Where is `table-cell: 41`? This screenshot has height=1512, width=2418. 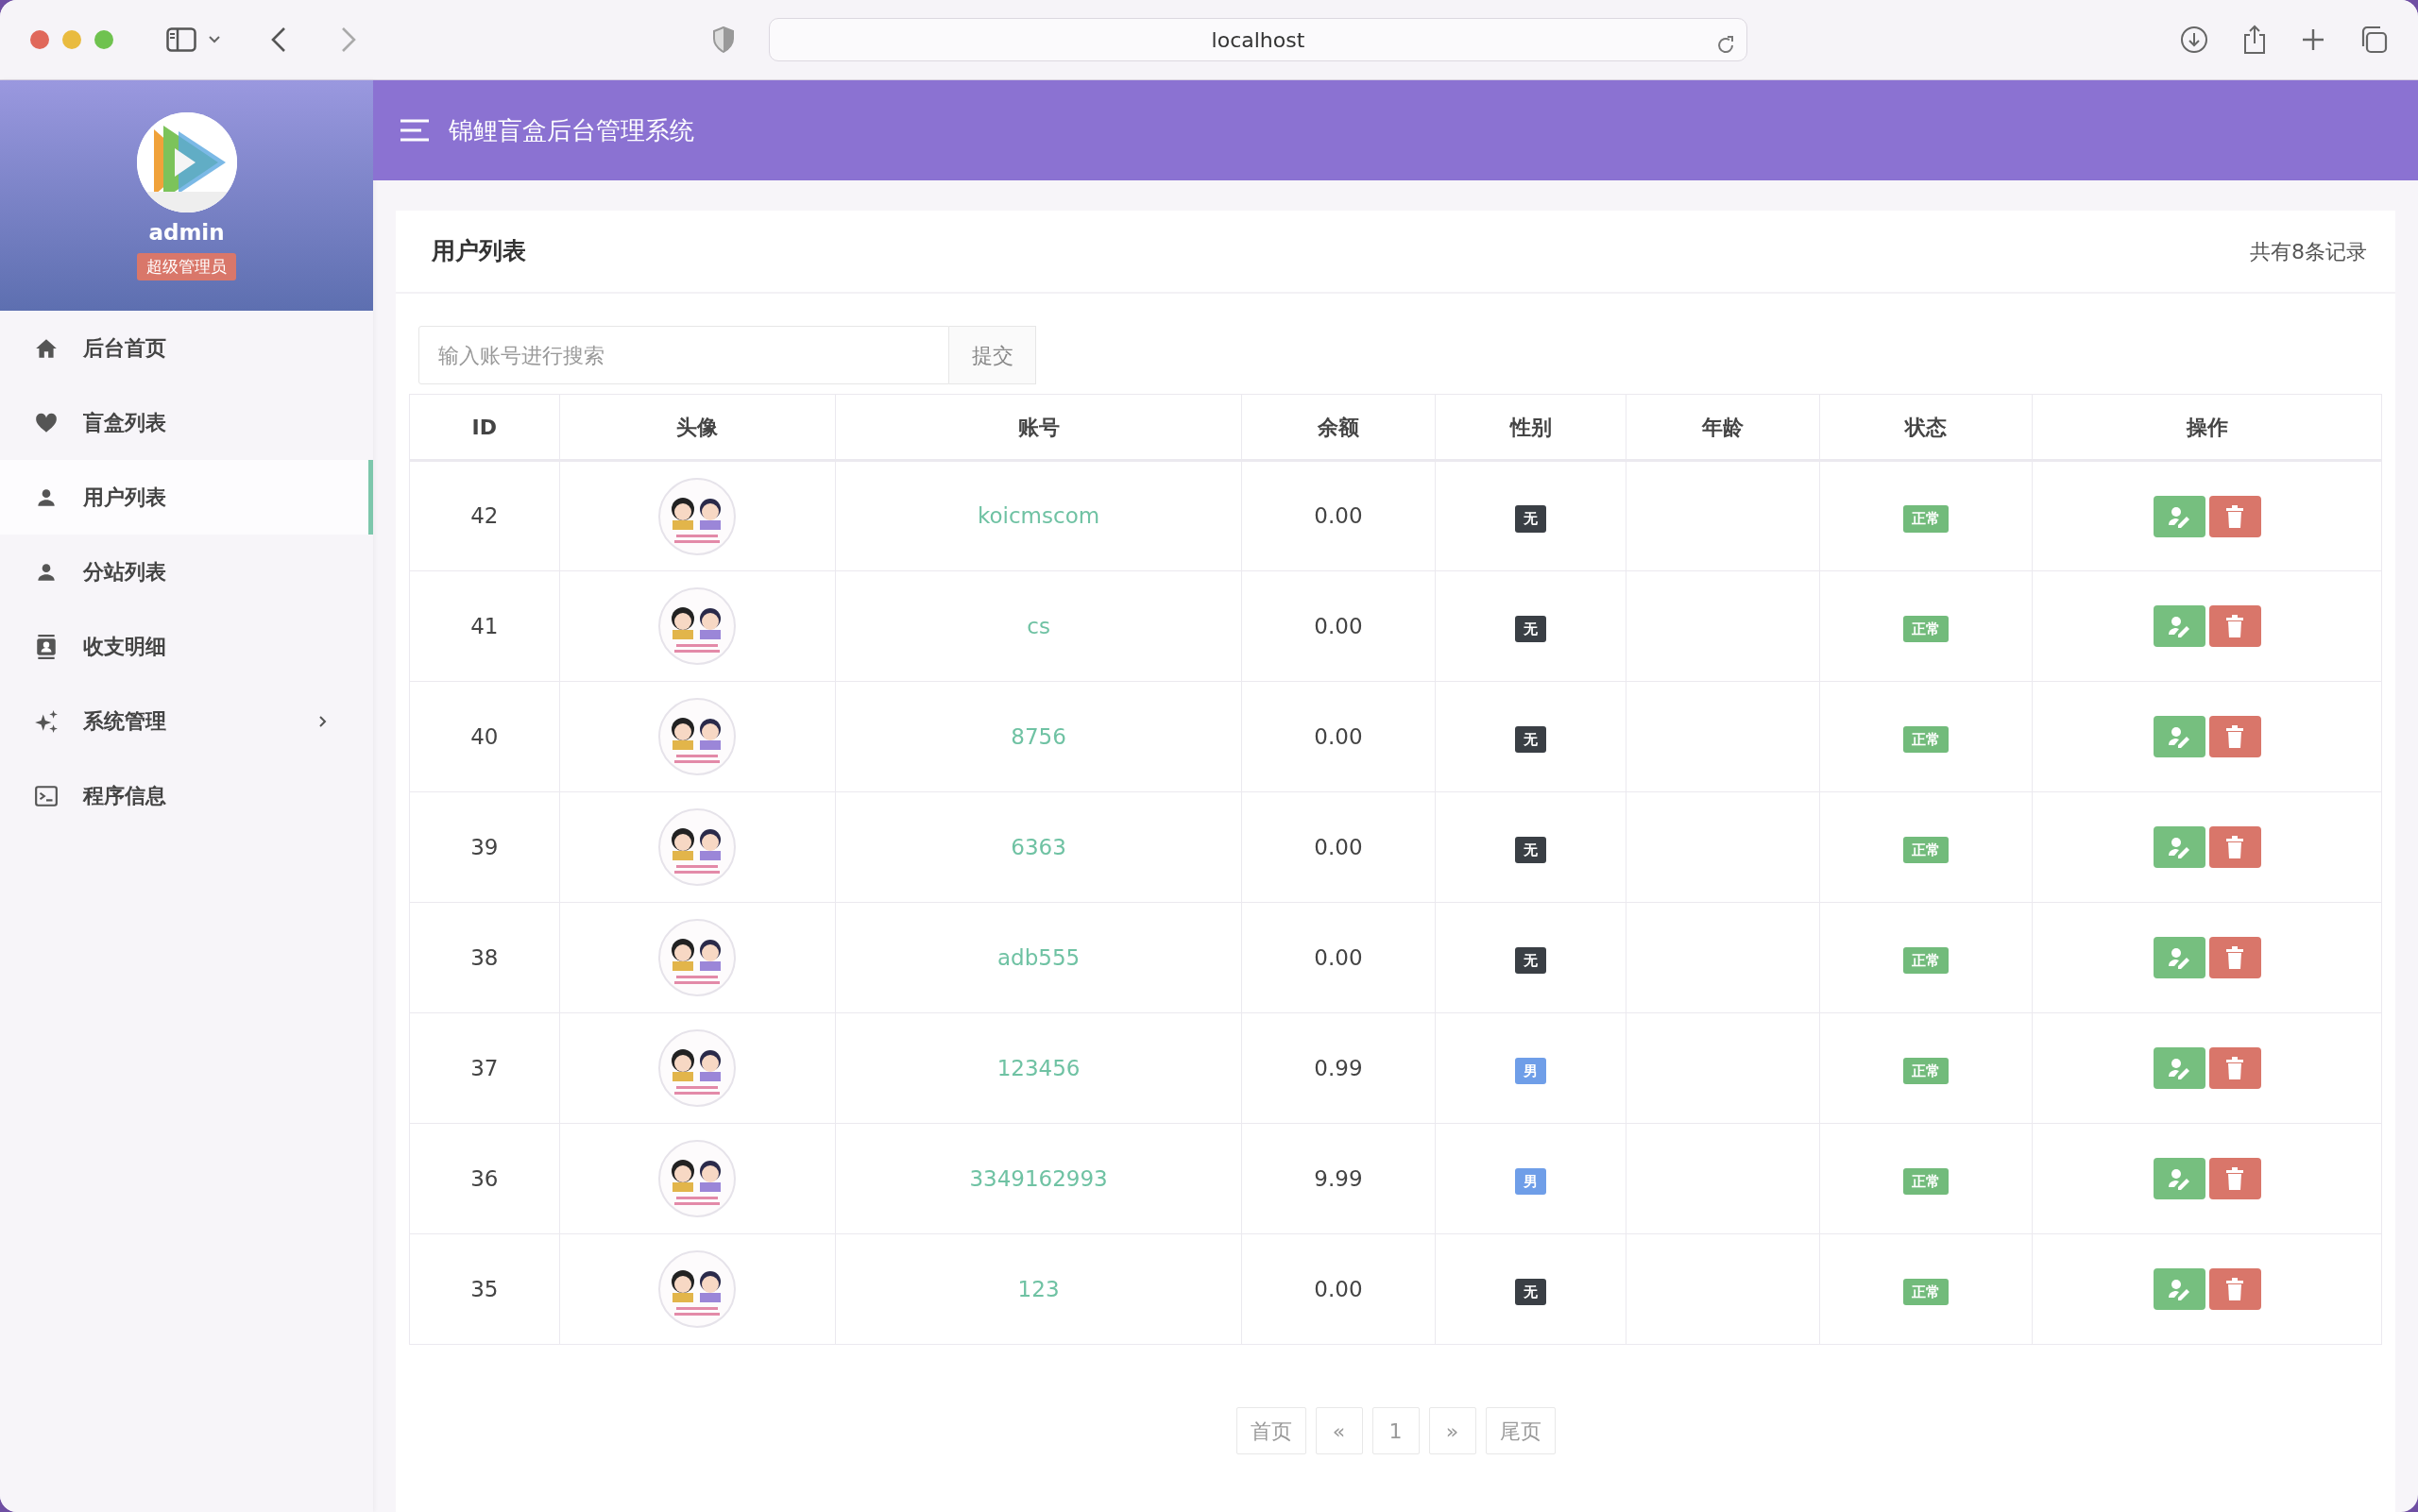 table-cell: 41 is located at coordinates (485, 626).